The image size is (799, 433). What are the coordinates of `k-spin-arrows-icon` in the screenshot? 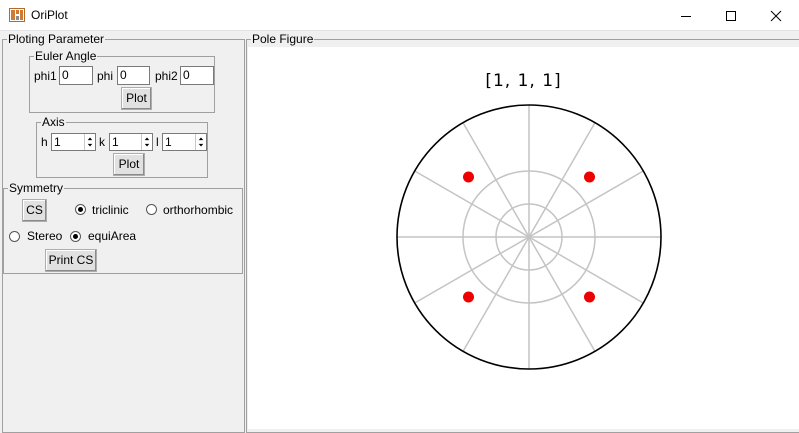 It's located at (146, 142).